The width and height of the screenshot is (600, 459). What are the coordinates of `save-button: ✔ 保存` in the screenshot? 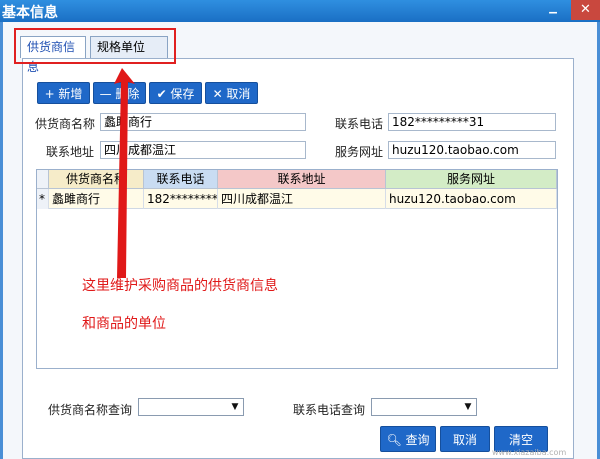 It's located at (175, 93).